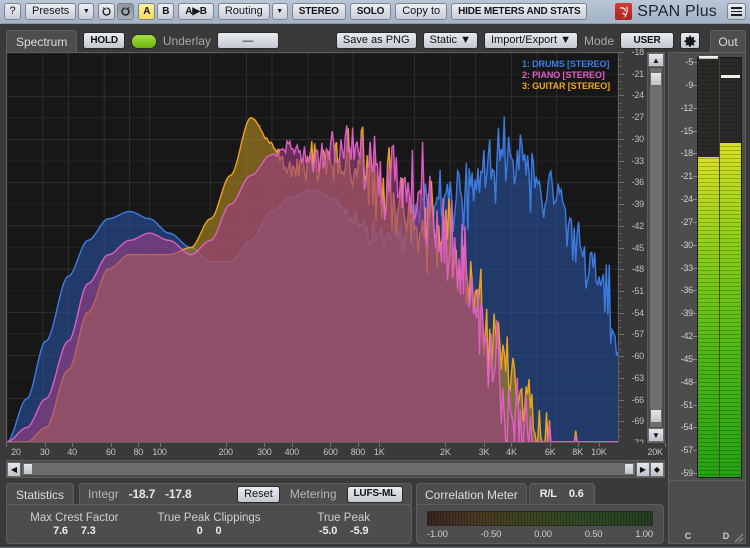 Image resolution: width=750 pixels, height=548 pixels. What do you see at coordinates (690, 40) in the screenshot?
I see `gear-icon` at bounding box center [690, 40].